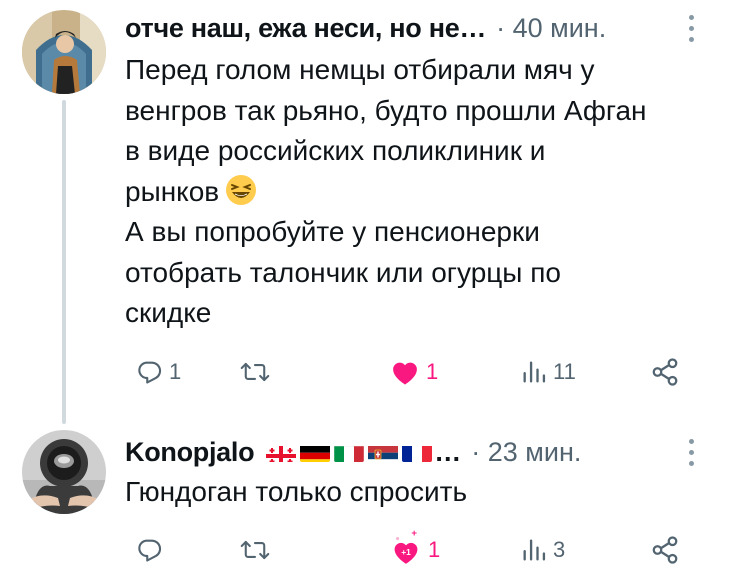 This screenshot has height=585, width=730. I want to click on heart-icon: +1 +, so click(406, 546).